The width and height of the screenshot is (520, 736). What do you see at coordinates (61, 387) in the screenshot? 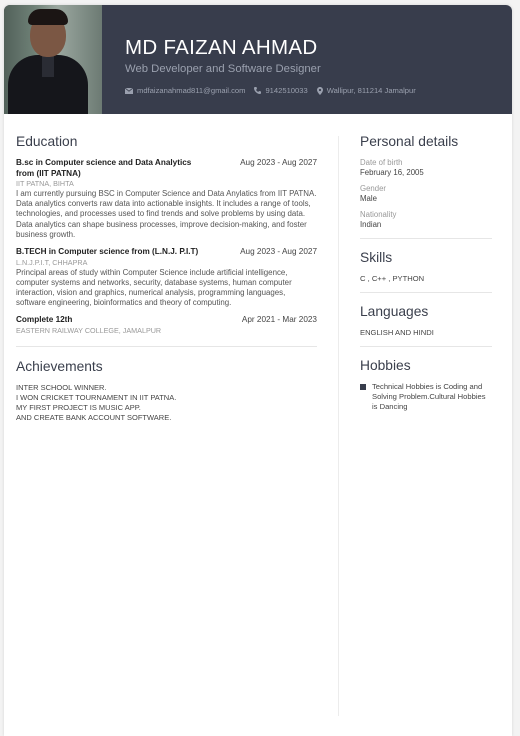
I see `achievement-line: INTER SCHOOL WINNER.` at bounding box center [61, 387].